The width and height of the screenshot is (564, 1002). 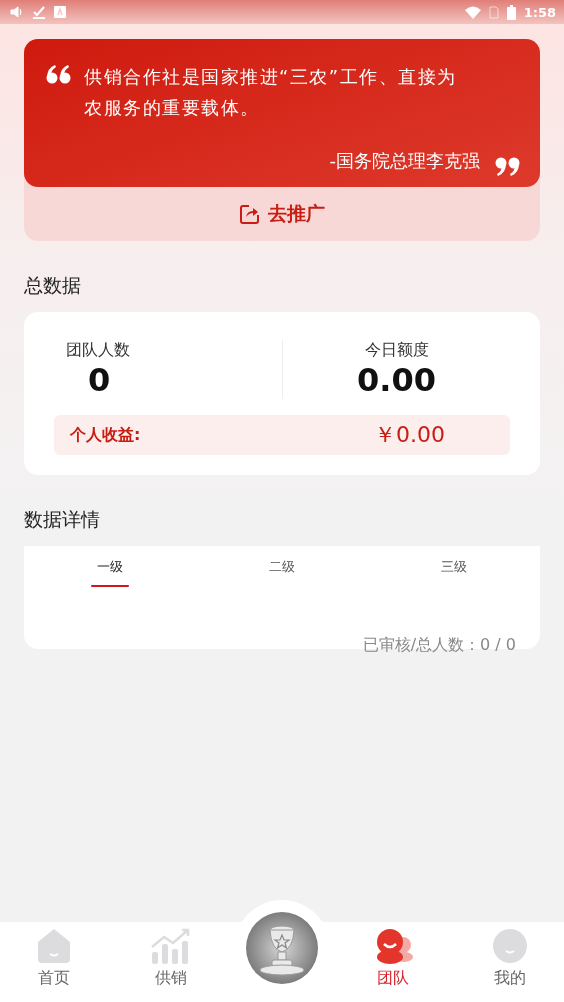 What do you see at coordinates (53, 285) in the screenshot?
I see `section-title: 总数据` at bounding box center [53, 285].